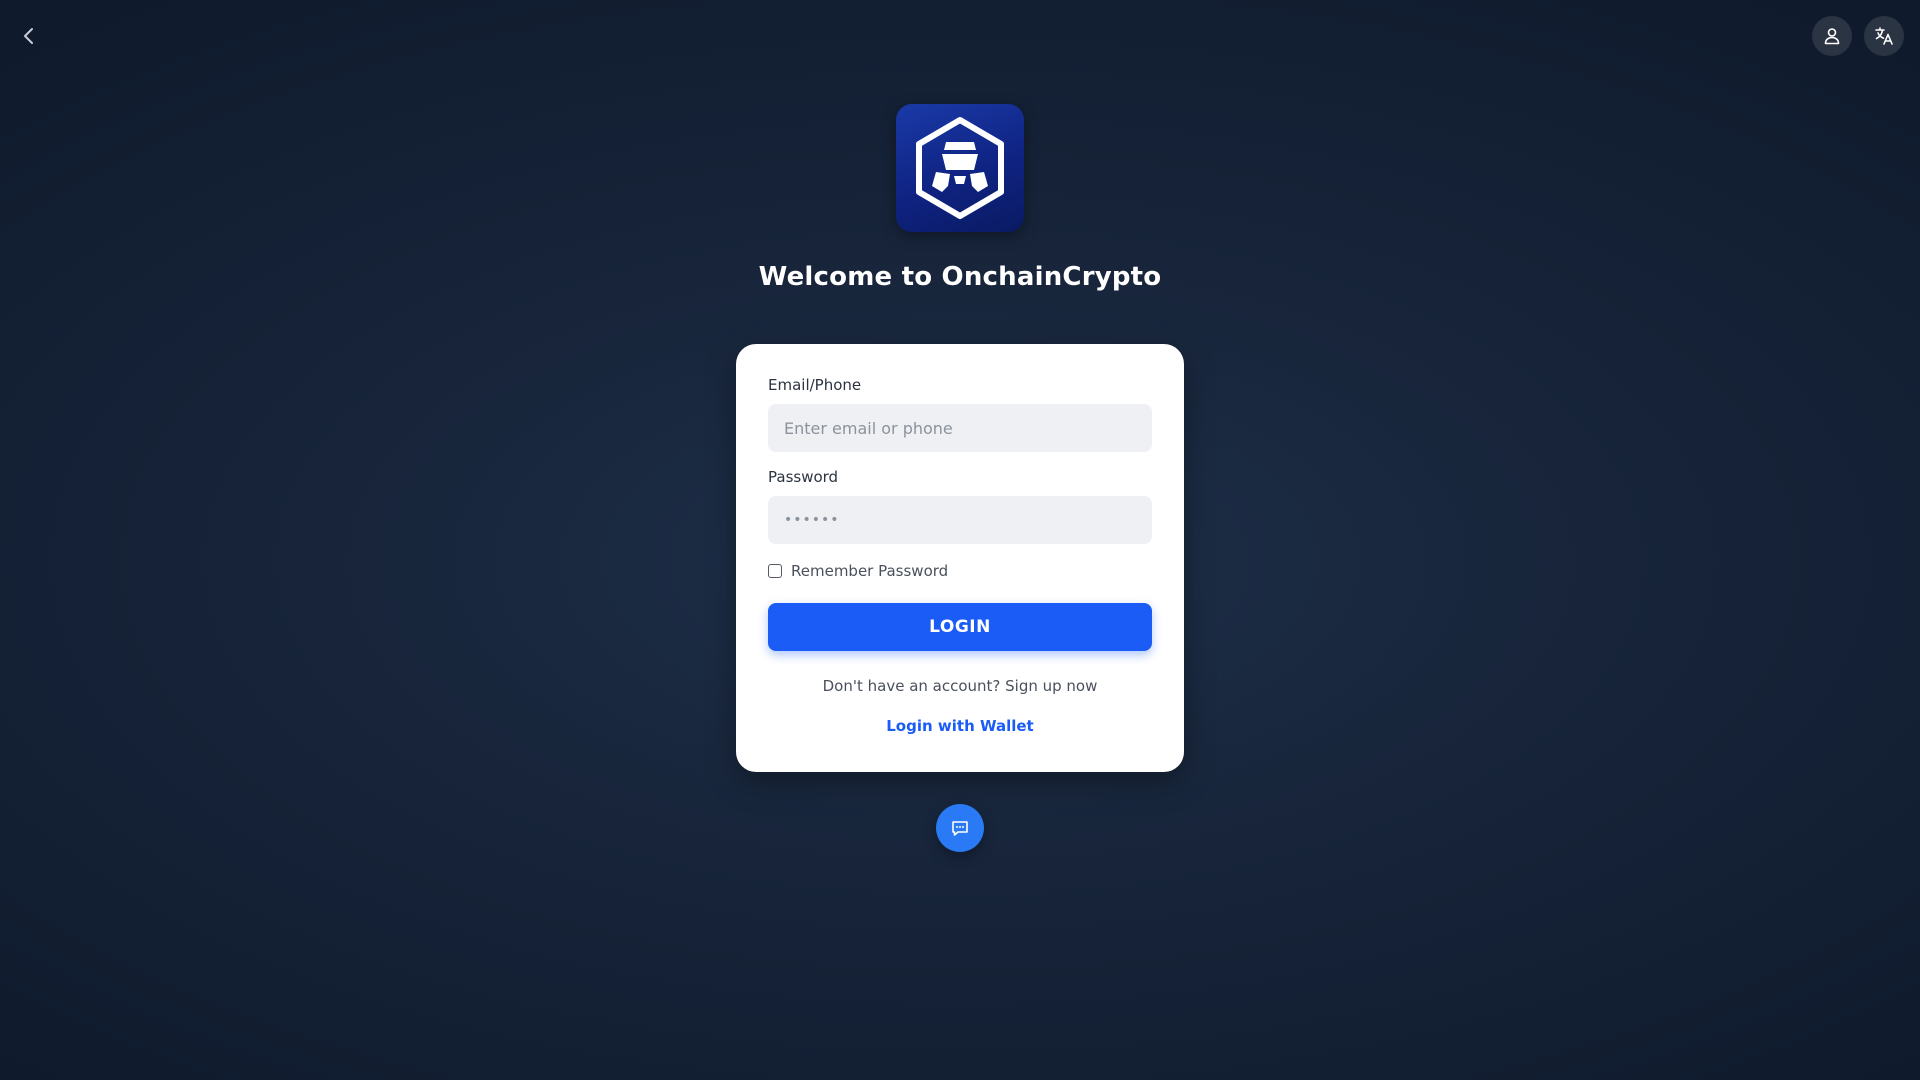 The image size is (1920, 1080). What do you see at coordinates (960, 520) in the screenshot?
I see `password-field` at bounding box center [960, 520].